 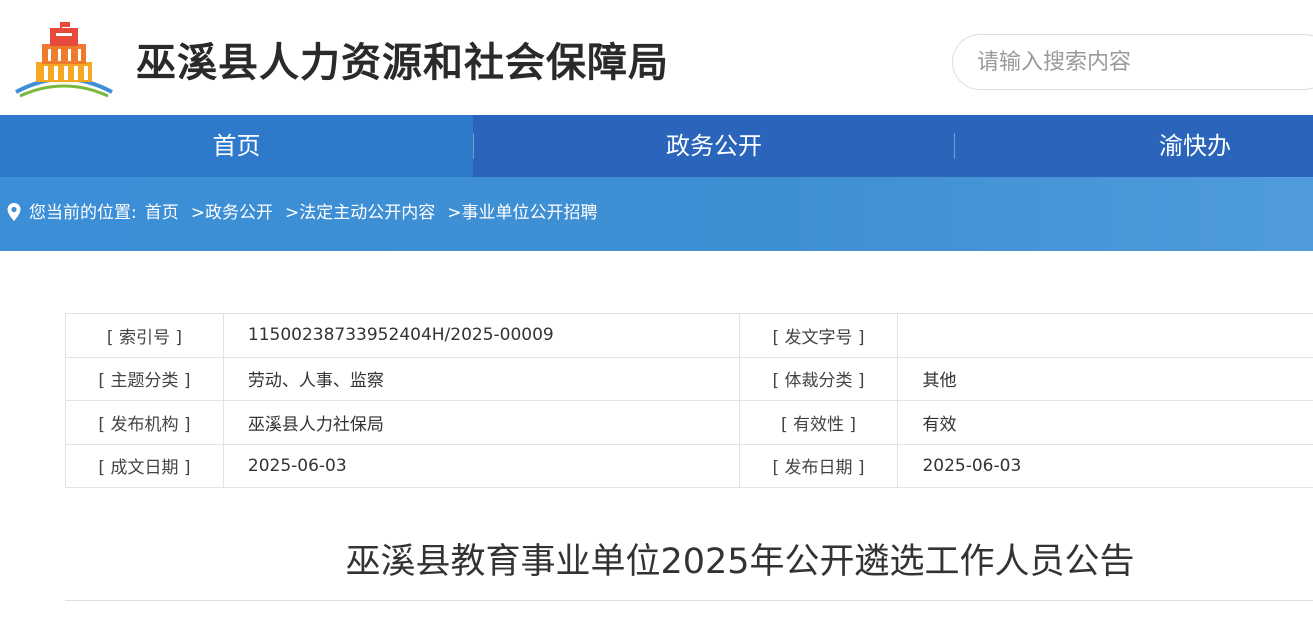 What do you see at coordinates (144, 422) in the screenshot?
I see `meta-label-publisher: [ 发布机构 ]` at bounding box center [144, 422].